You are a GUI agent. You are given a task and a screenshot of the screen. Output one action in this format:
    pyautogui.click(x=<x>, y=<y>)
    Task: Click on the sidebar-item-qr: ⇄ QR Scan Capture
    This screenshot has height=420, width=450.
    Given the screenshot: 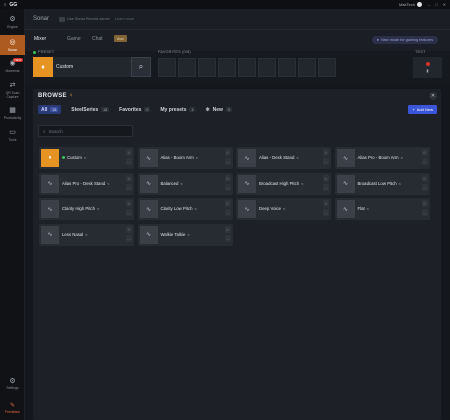 What is the action you would take?
    pyautogui.click(x=12, y=90)
    